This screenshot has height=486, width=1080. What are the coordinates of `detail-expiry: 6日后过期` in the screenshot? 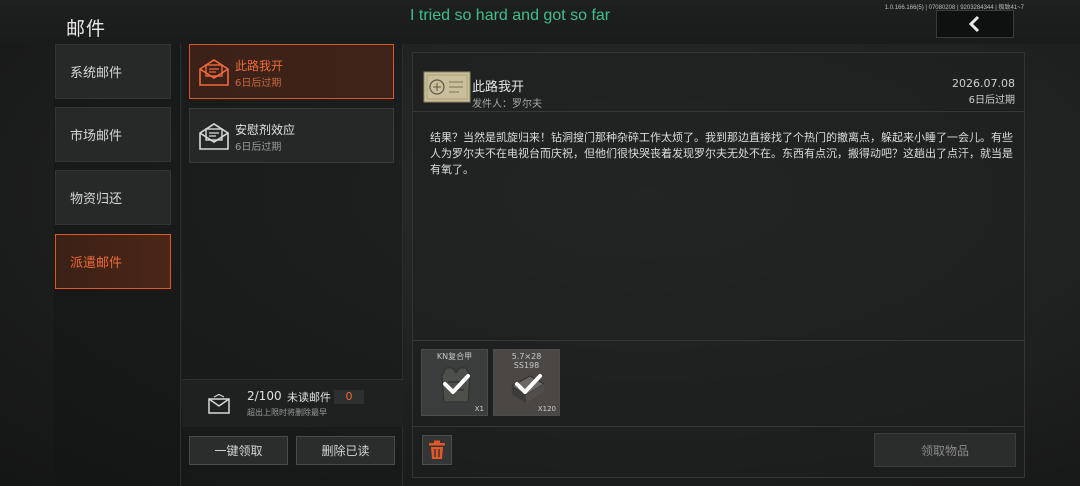 It's located at (991, 100).